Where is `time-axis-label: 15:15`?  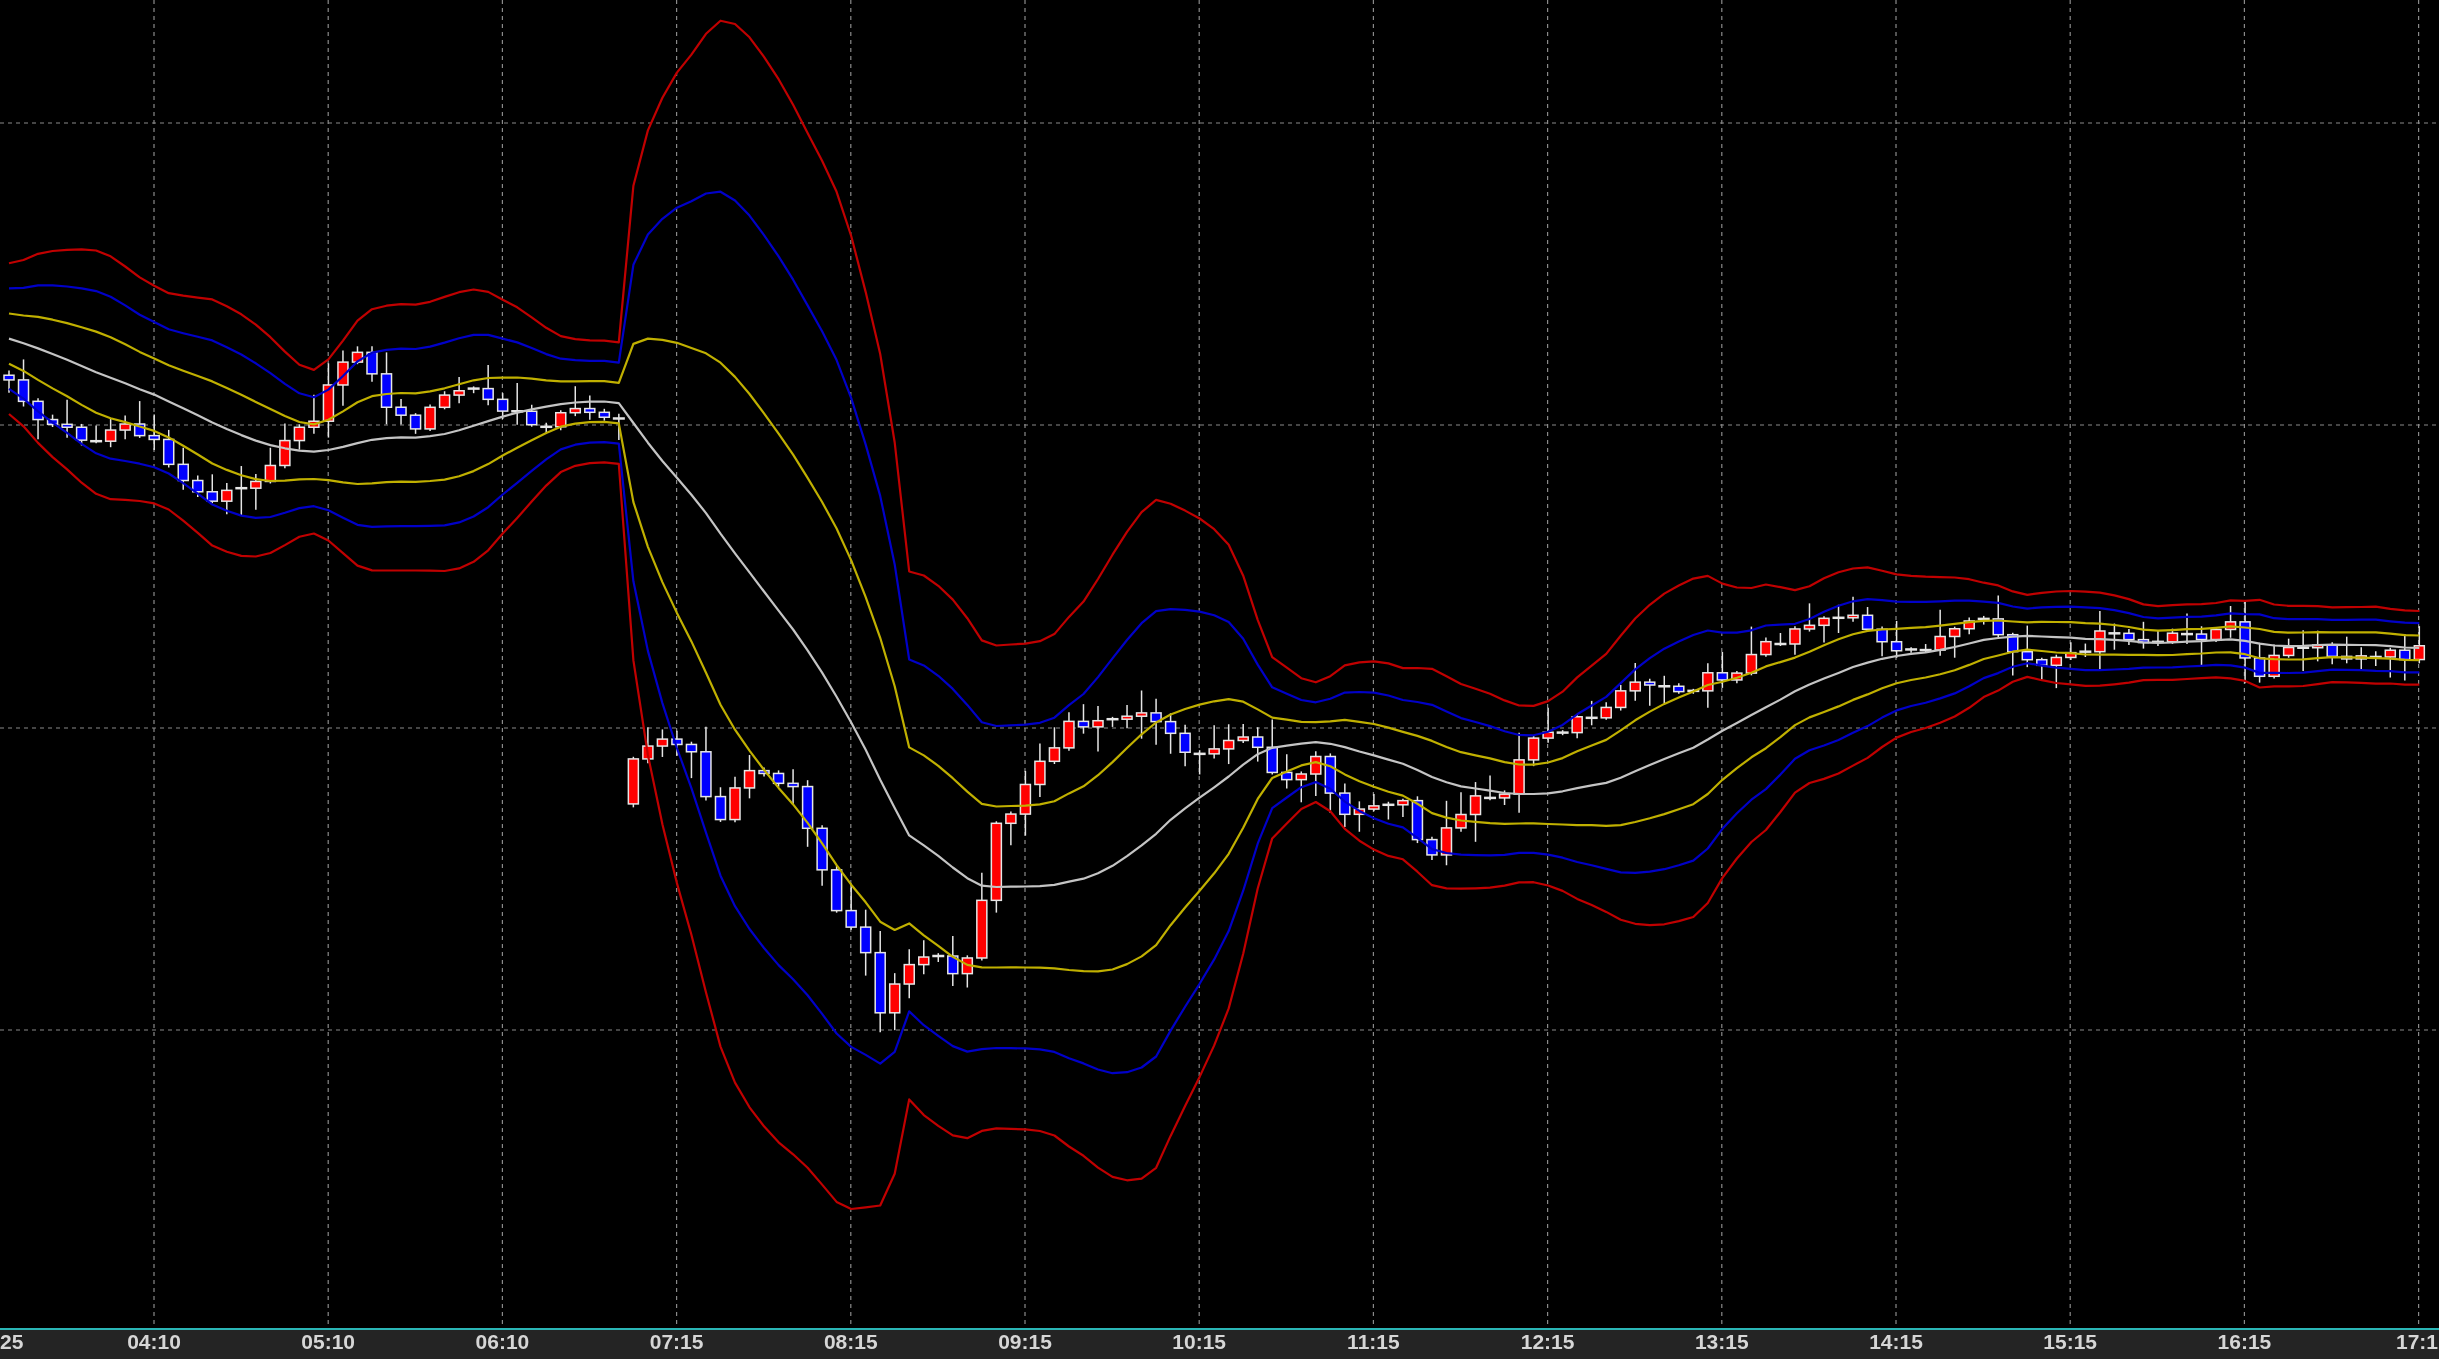 time-axis-label: 15:15 is located at coordinates (2070, 1341).